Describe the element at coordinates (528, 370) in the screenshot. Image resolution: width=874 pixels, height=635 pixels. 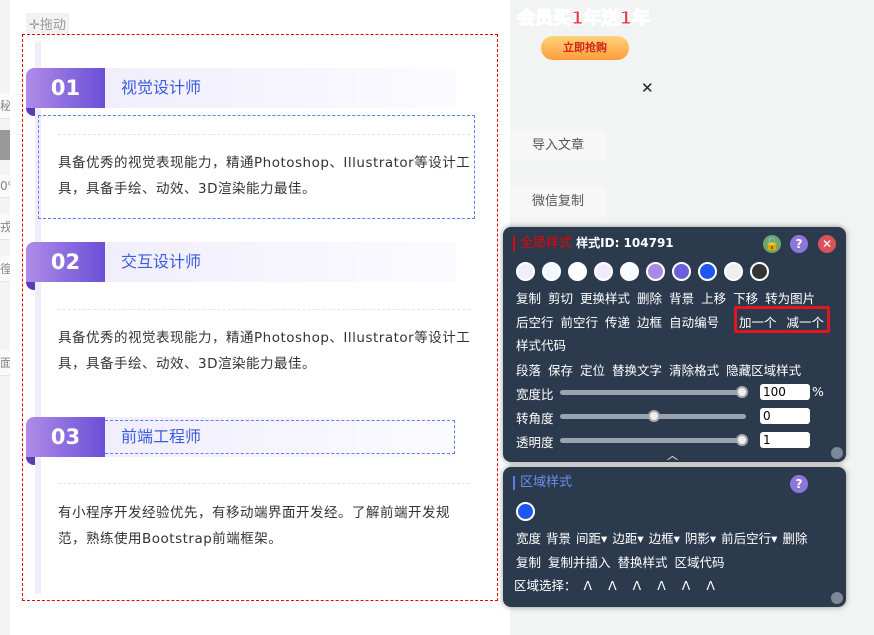
I see `style-action-button: 段落` at that location.